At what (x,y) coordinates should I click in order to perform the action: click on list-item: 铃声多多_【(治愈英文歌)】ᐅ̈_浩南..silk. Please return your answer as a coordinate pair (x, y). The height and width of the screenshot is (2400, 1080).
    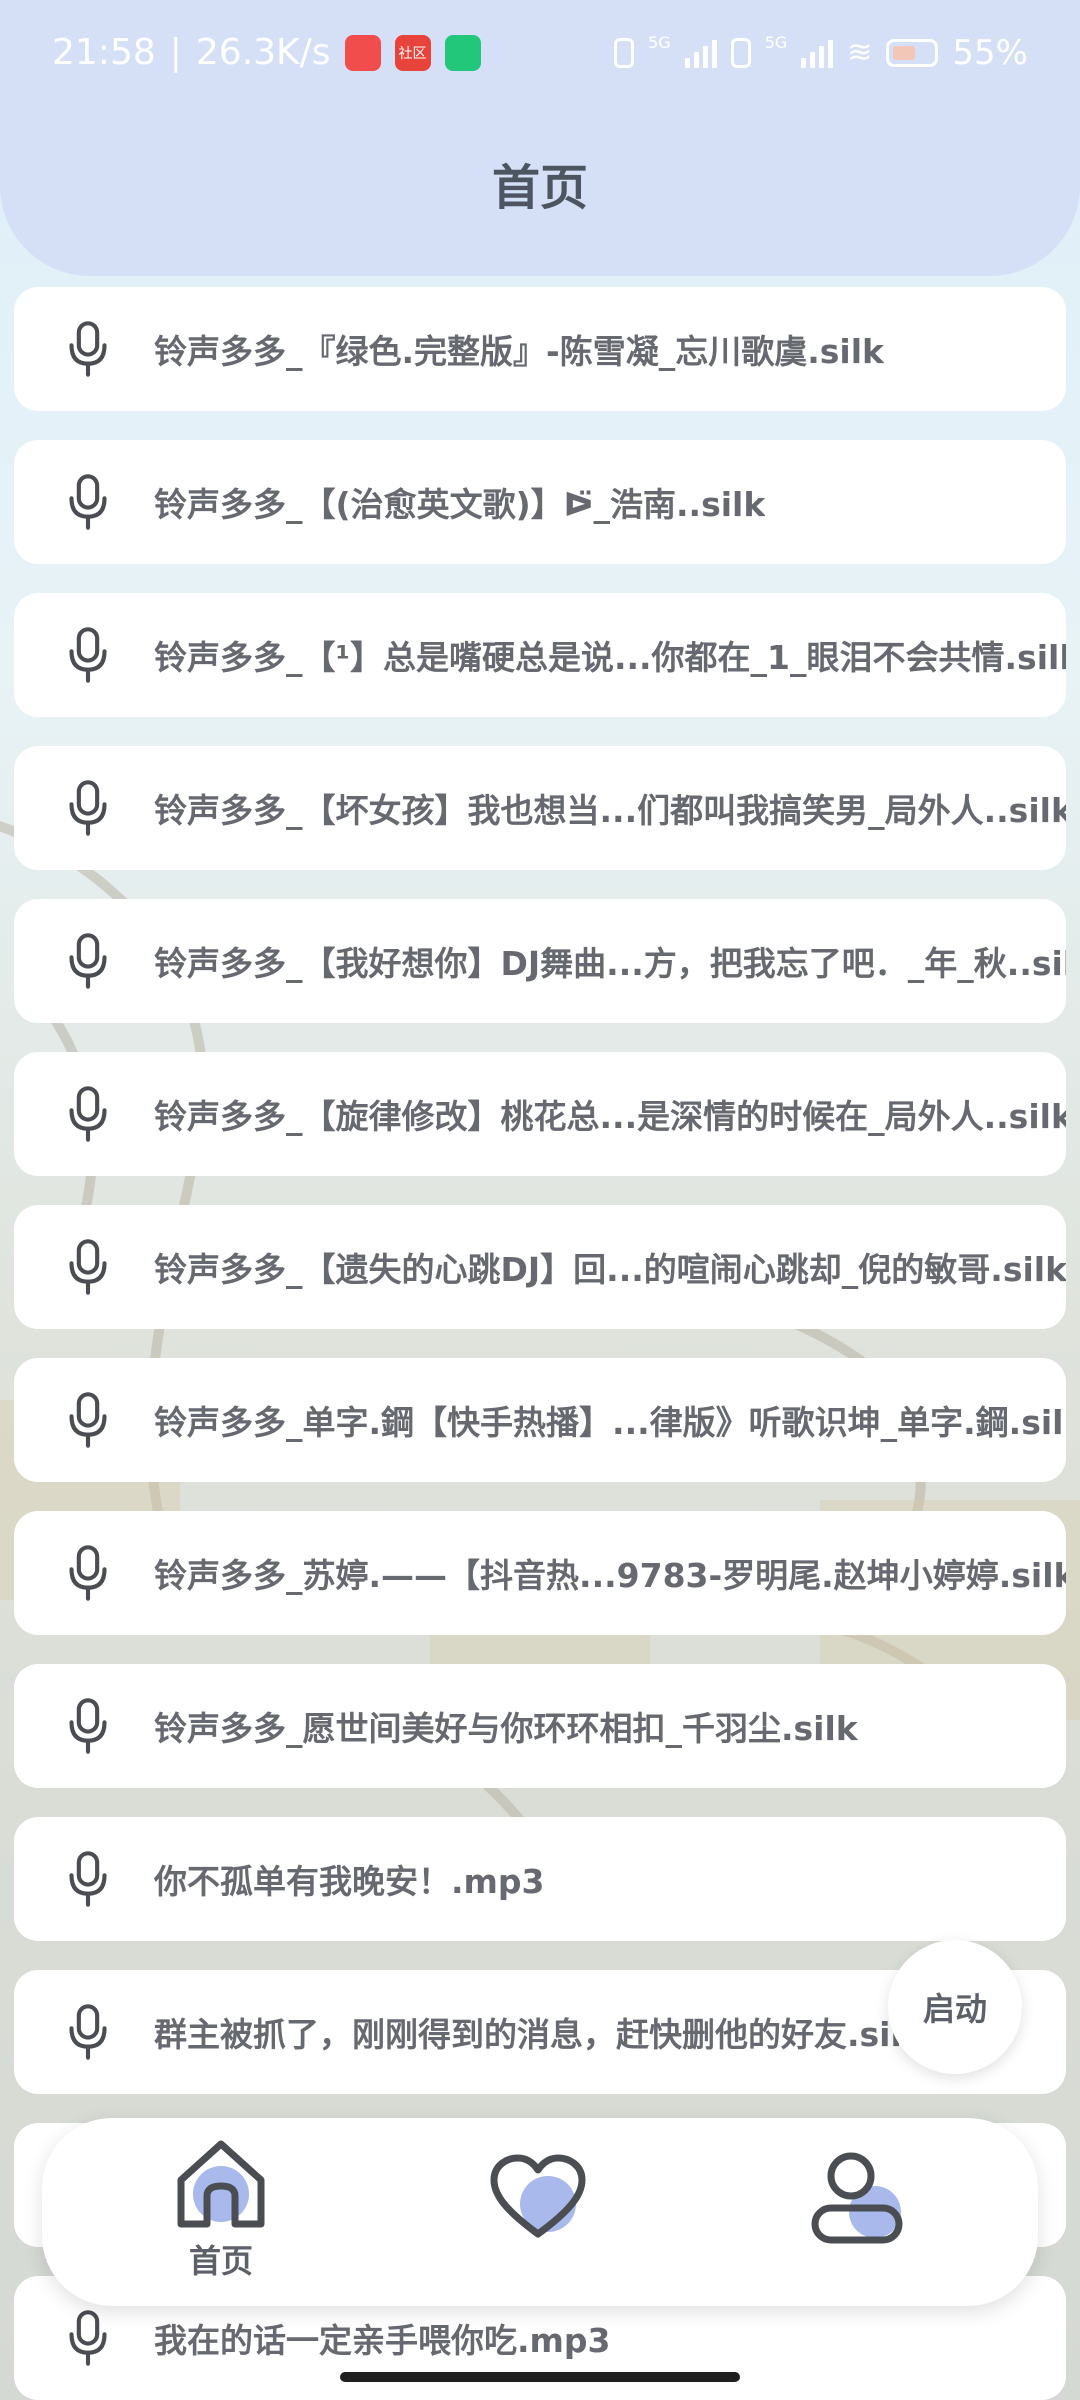
    Looking at the image, I should click on (540, 502).